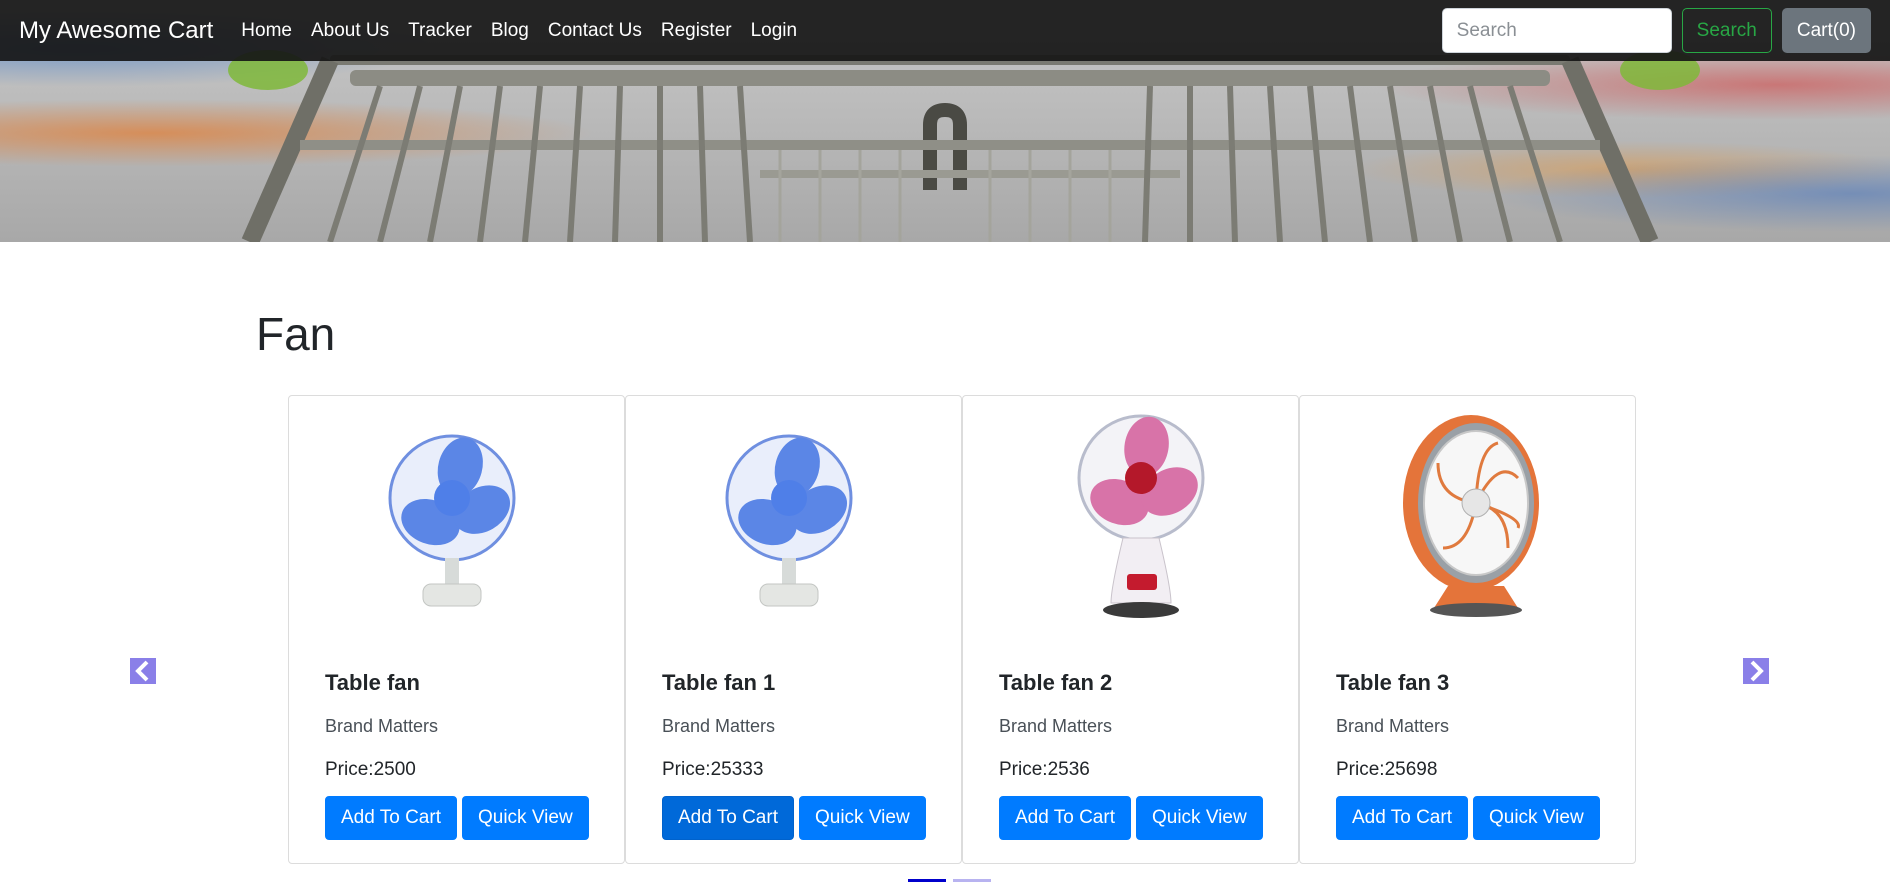 This screenshot has width=1890, height=890. Describe the element at coordinates (1756, 671) in the screenshot. I see `chevron-right-icon` at that location.